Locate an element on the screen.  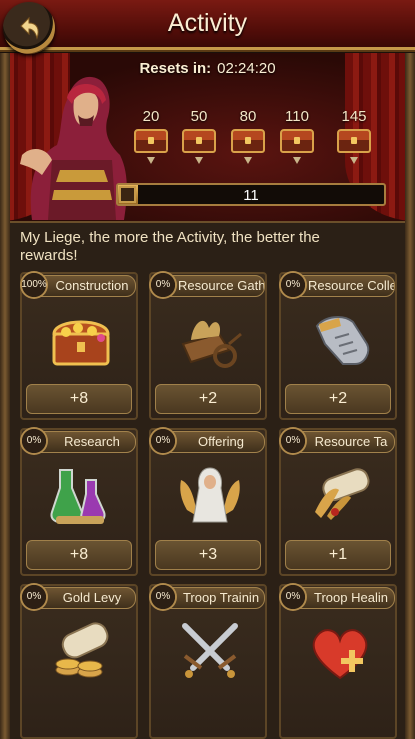
milestone-1: 20 is located at coordinates (151, 136).